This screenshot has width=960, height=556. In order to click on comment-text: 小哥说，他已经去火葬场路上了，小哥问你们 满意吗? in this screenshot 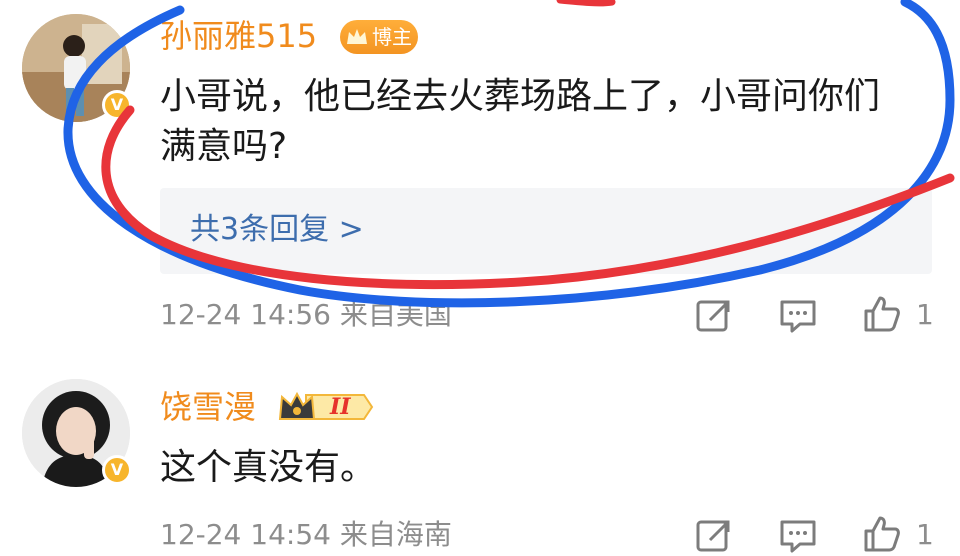, I will do `click(520, 121)`.